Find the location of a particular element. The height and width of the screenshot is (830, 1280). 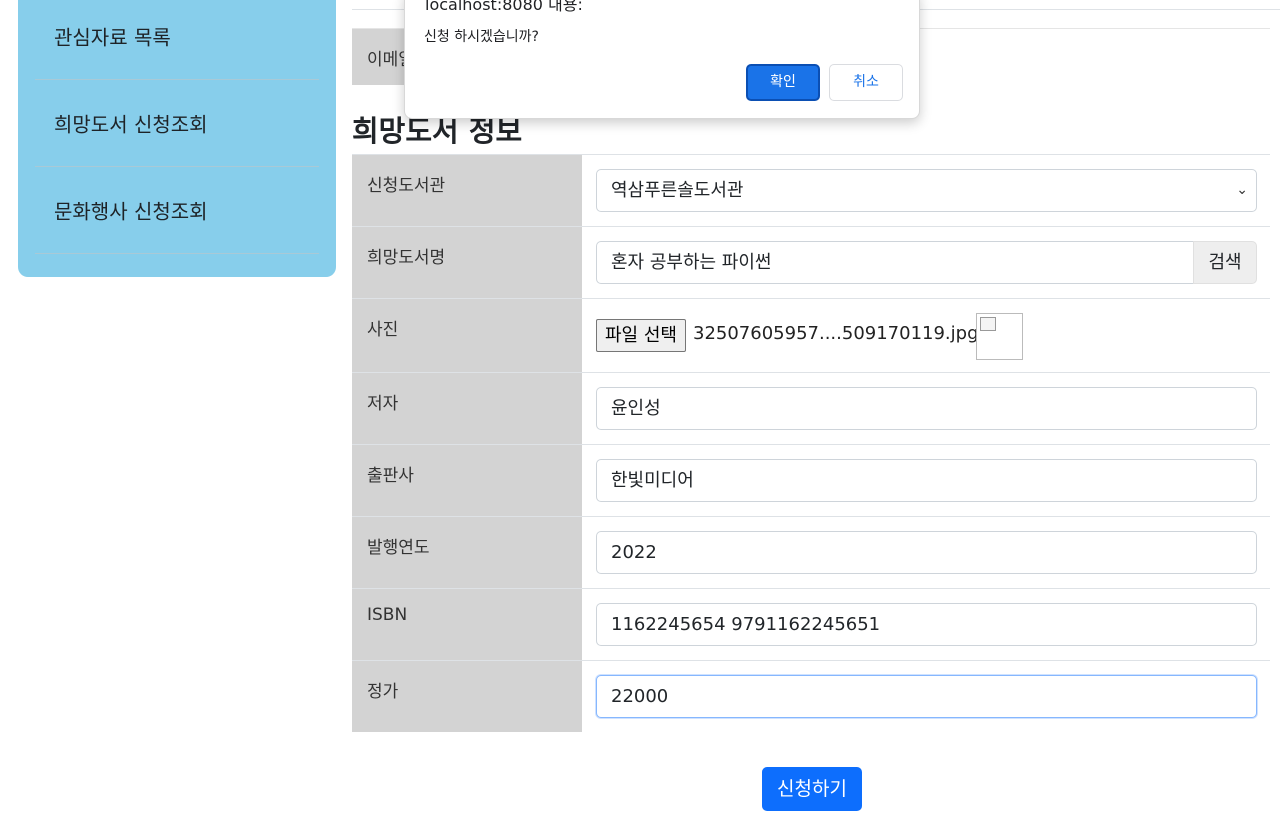

library-row: 신청도서관 역삼푸른솔도서관 ⌄ is located at coordinates (811, 190).